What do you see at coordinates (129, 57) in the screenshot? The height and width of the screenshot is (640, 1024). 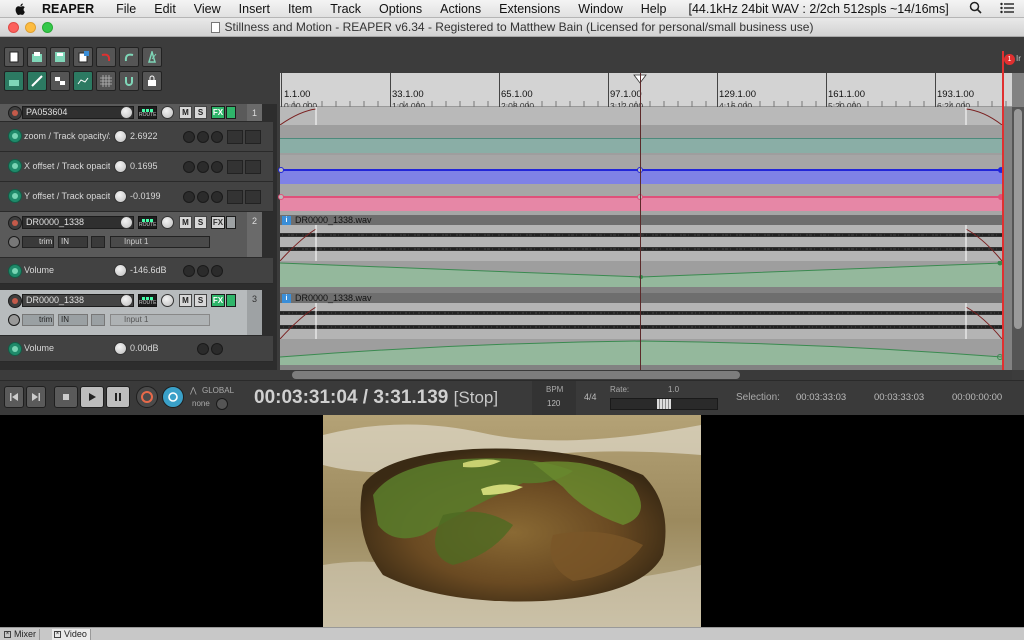 I see `redo-button` at bounding box center [129, 57].